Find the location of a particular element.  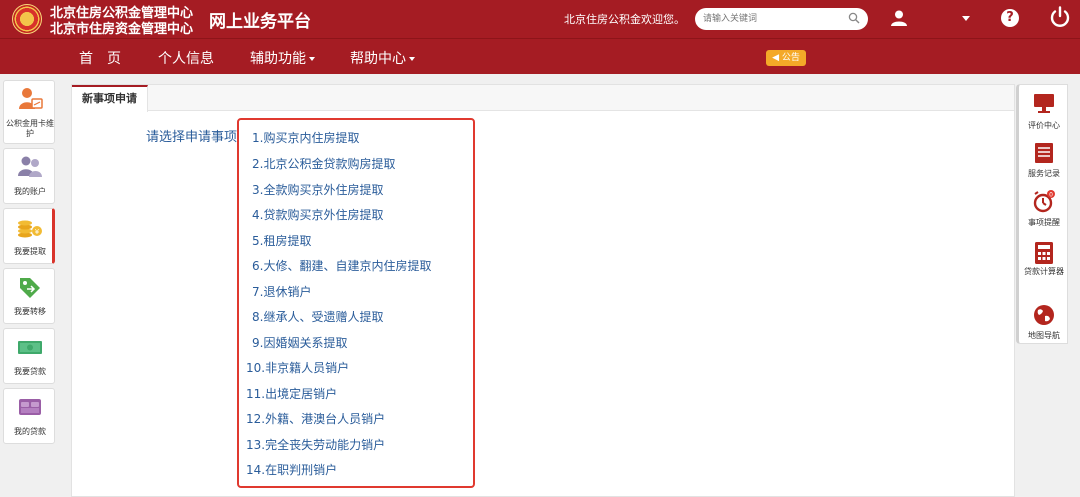

alarm-clock-icon: 0 is located at coordinates (1044, 201).